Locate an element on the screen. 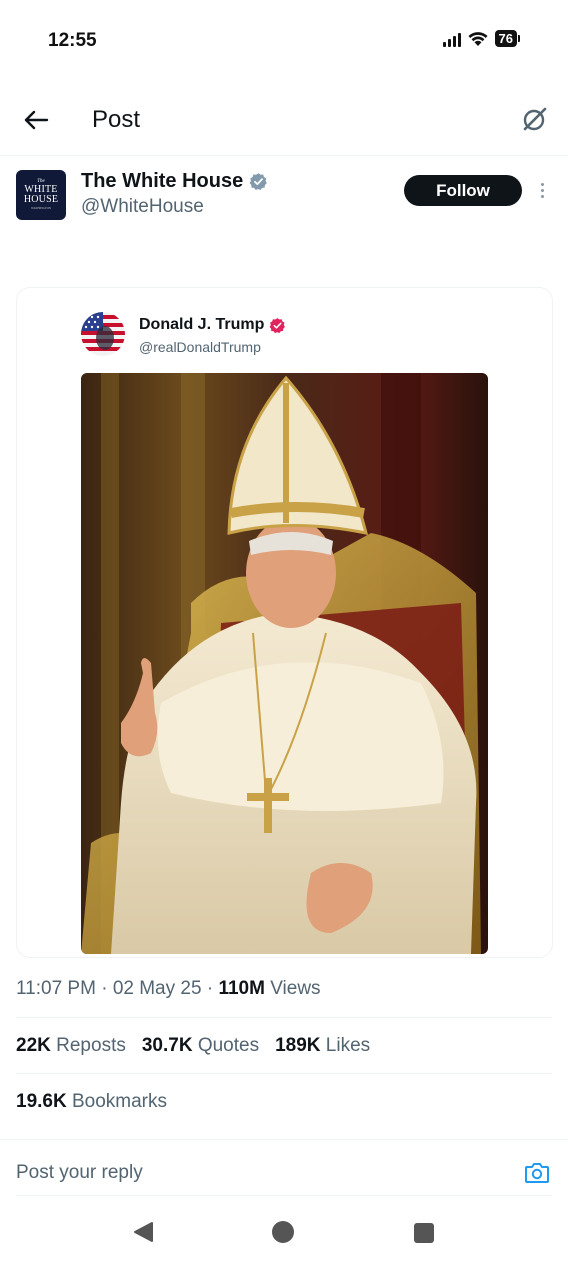  embedded-avatar is located at coordinates (103, 334).